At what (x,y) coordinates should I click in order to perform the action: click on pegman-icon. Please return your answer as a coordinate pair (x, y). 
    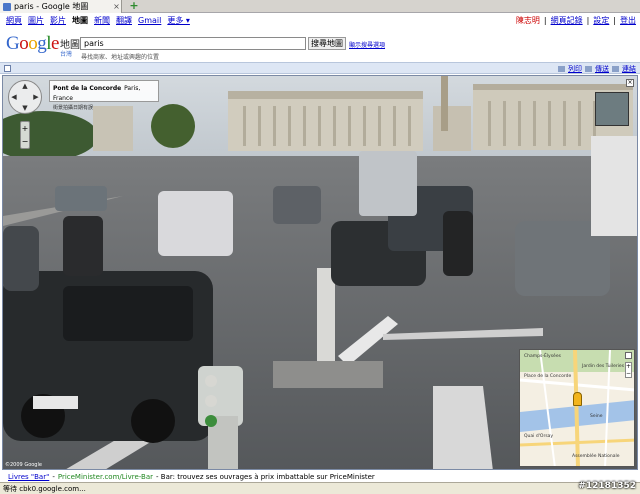
    Looking at the image, I should click on (577, 399).